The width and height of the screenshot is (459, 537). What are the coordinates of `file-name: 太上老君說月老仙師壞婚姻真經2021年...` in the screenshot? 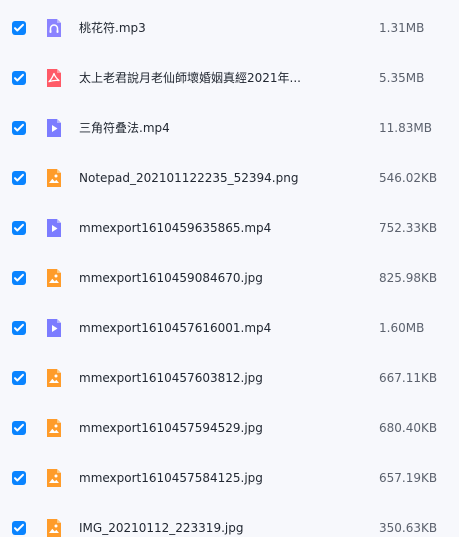 It's located at (190, 78).